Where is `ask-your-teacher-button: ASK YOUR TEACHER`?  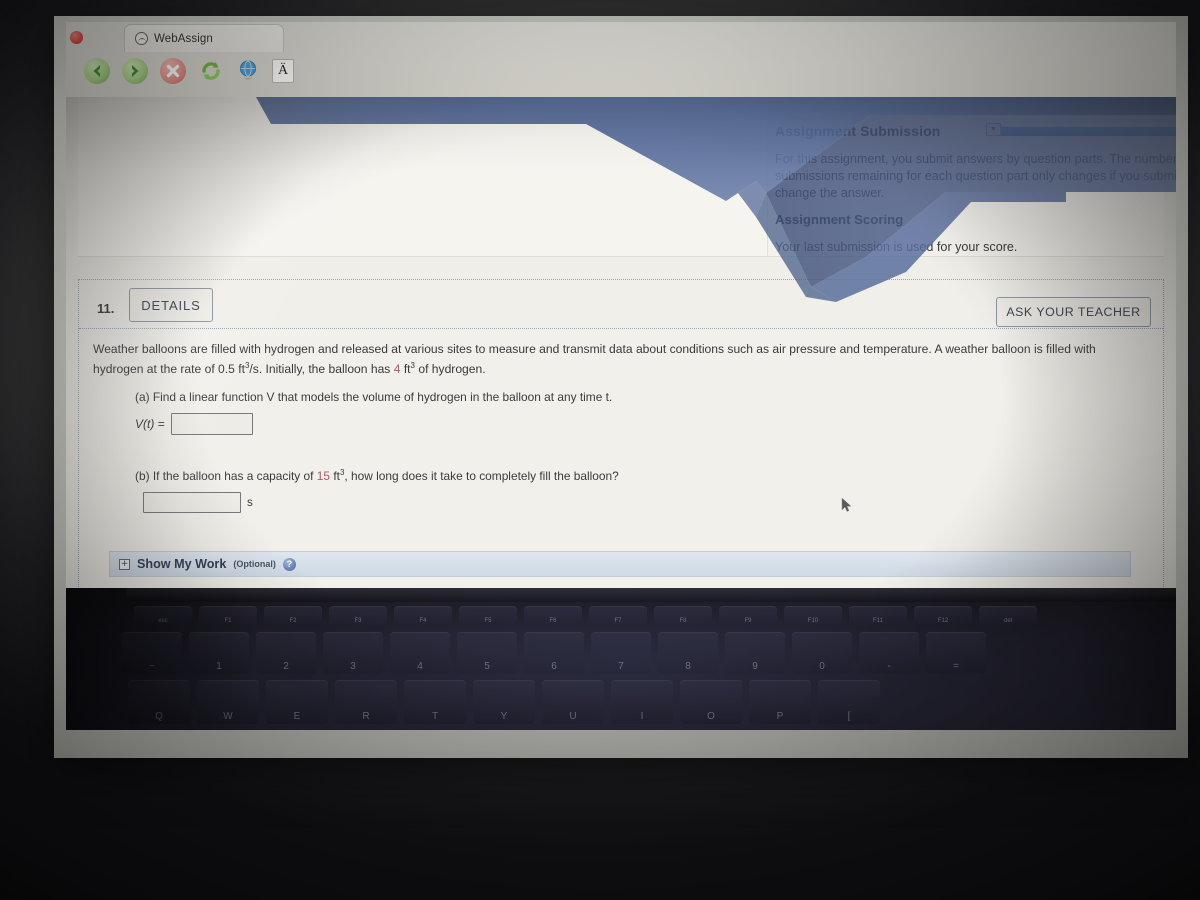
ask-your-teacher-button: ASK YOUR TEACHER is located at coordinates (1073, 312).